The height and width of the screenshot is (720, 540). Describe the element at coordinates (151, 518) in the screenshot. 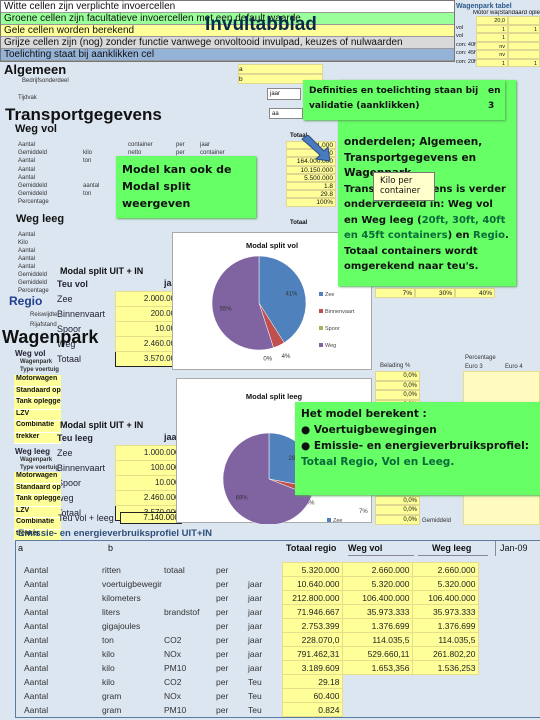

I see `teu-sum-value: 7.140.000` at that location.